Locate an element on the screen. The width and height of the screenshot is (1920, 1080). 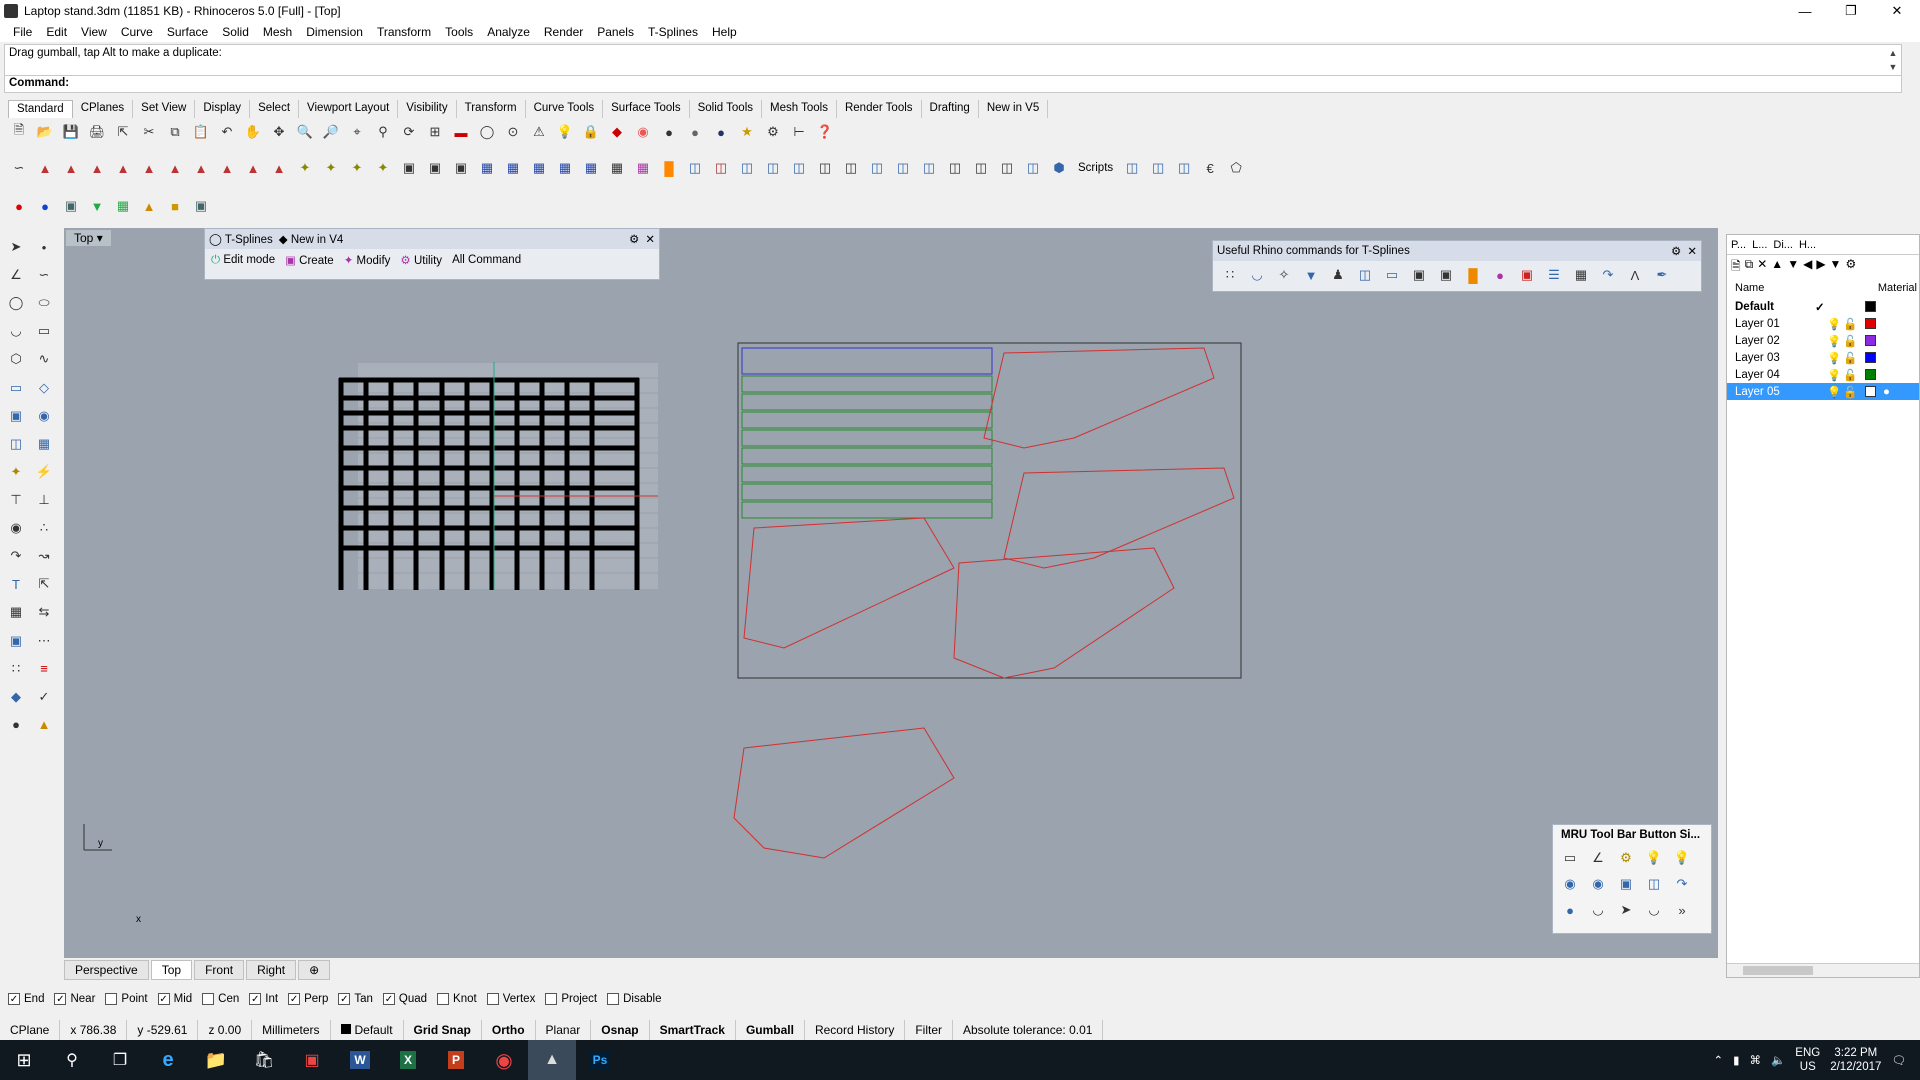
bucket-tool-1-icon: ◫ is located at coordinates (955, 168).